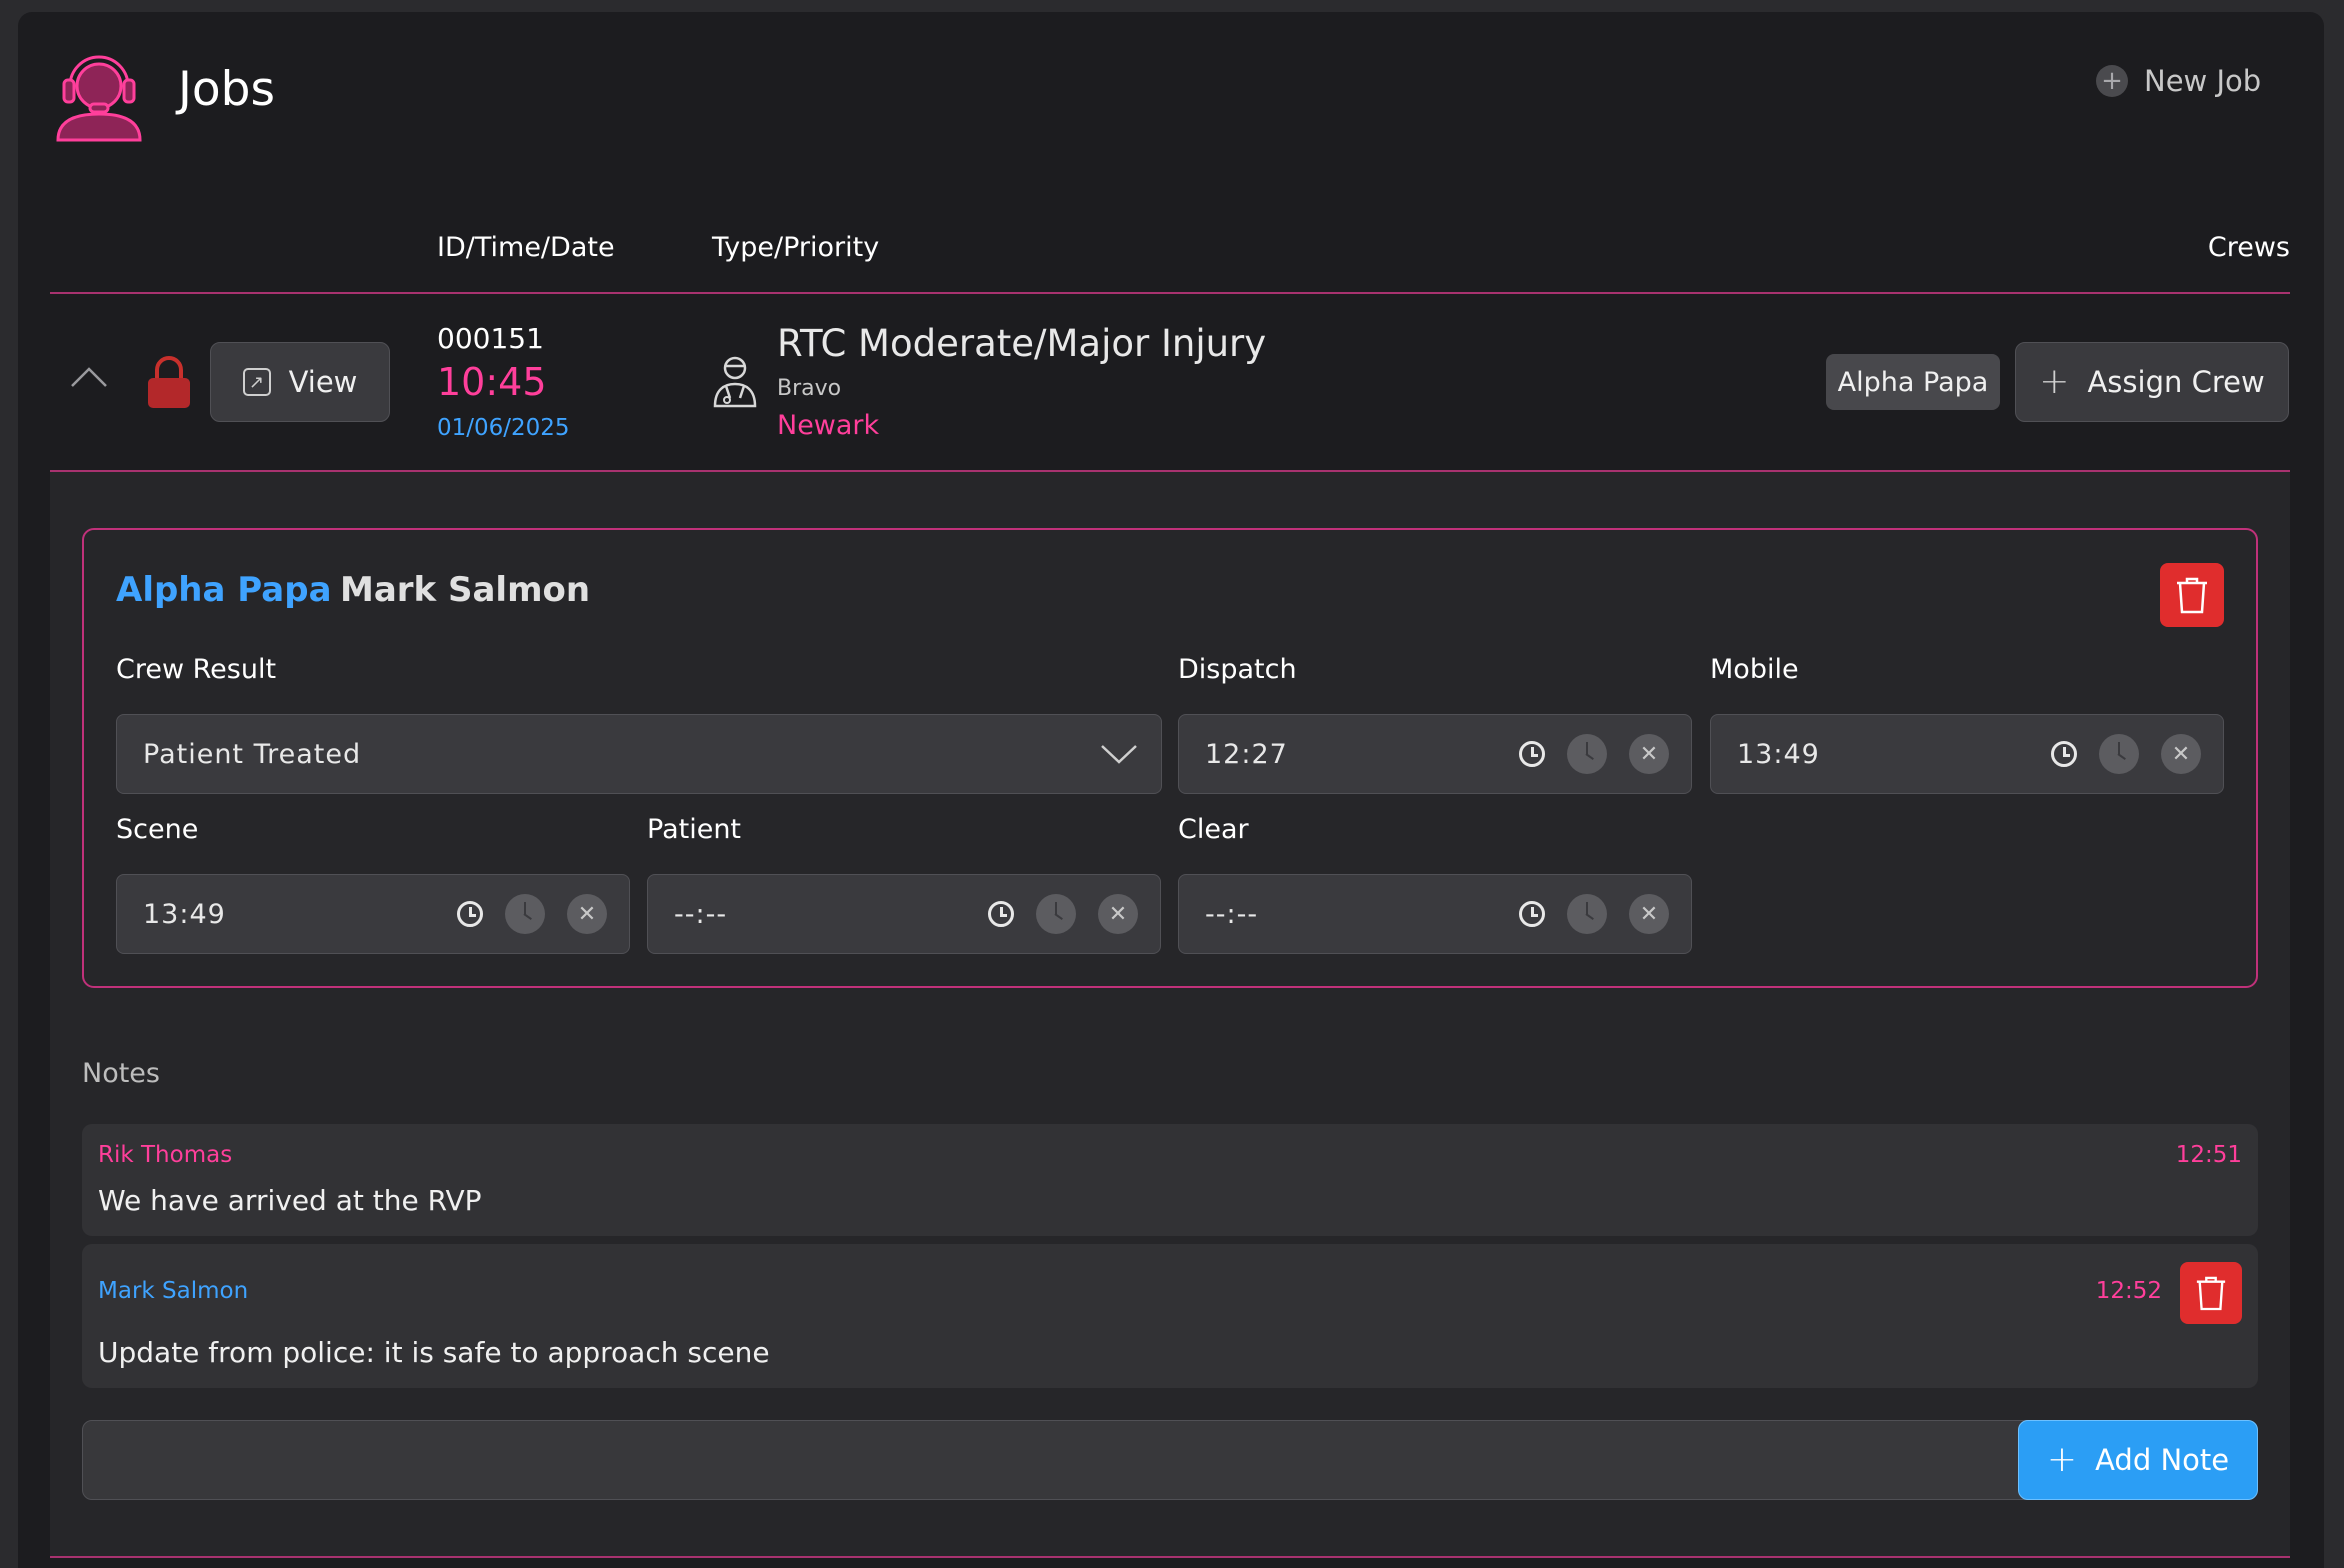 The width and height of the screenshot is (2344, 1568). Describe the element at coordinates (373, 914) in the screenshot. I see `scene-time-input: 13:49 ✕` at that location.